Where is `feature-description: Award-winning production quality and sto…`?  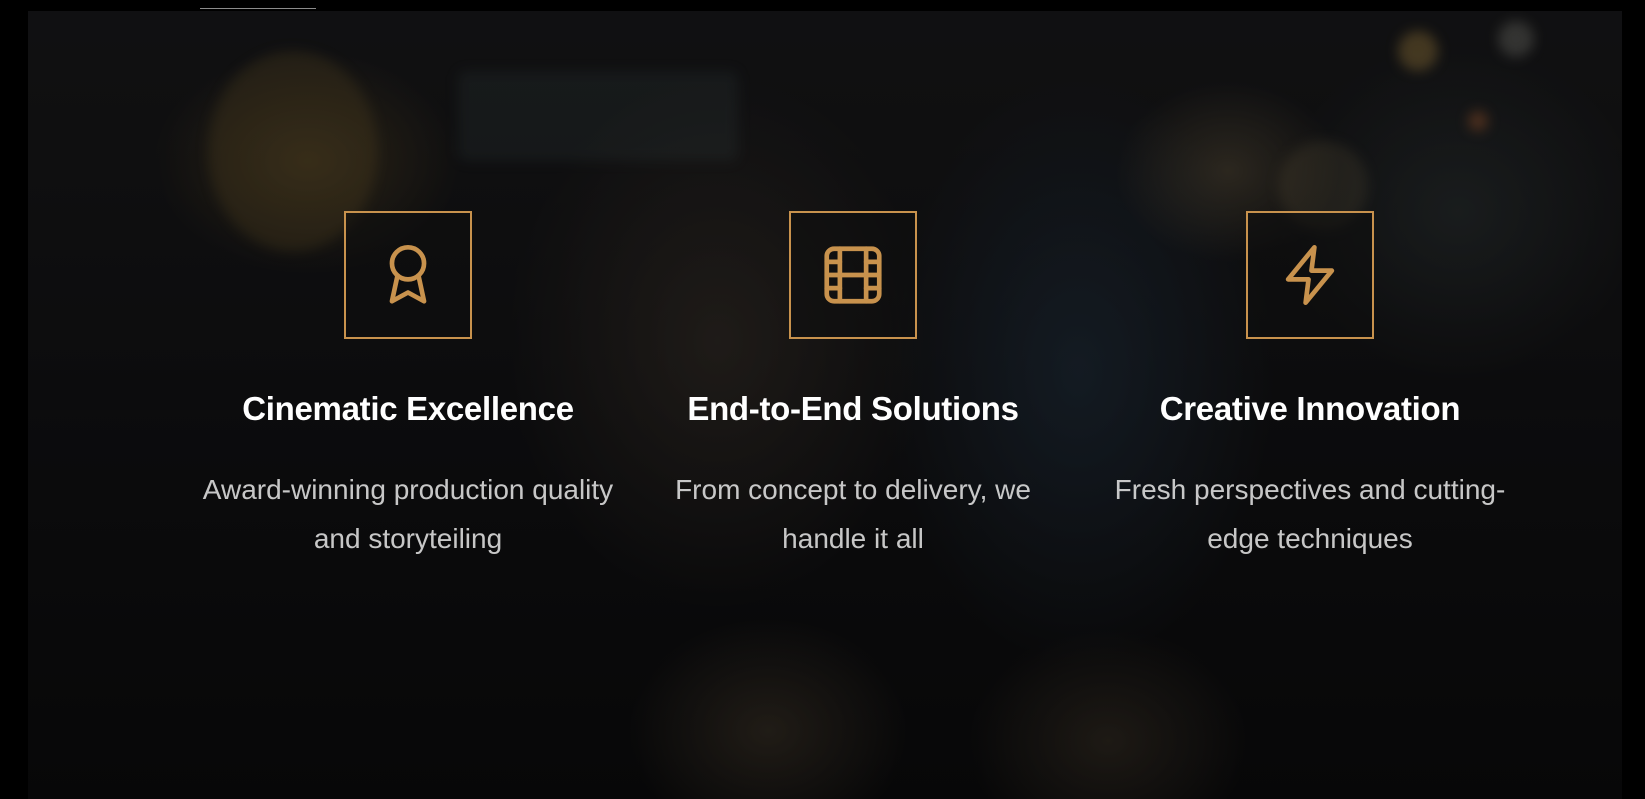
feature-description: Award-winning production quality and sto… is located at coordinates (408, 513).